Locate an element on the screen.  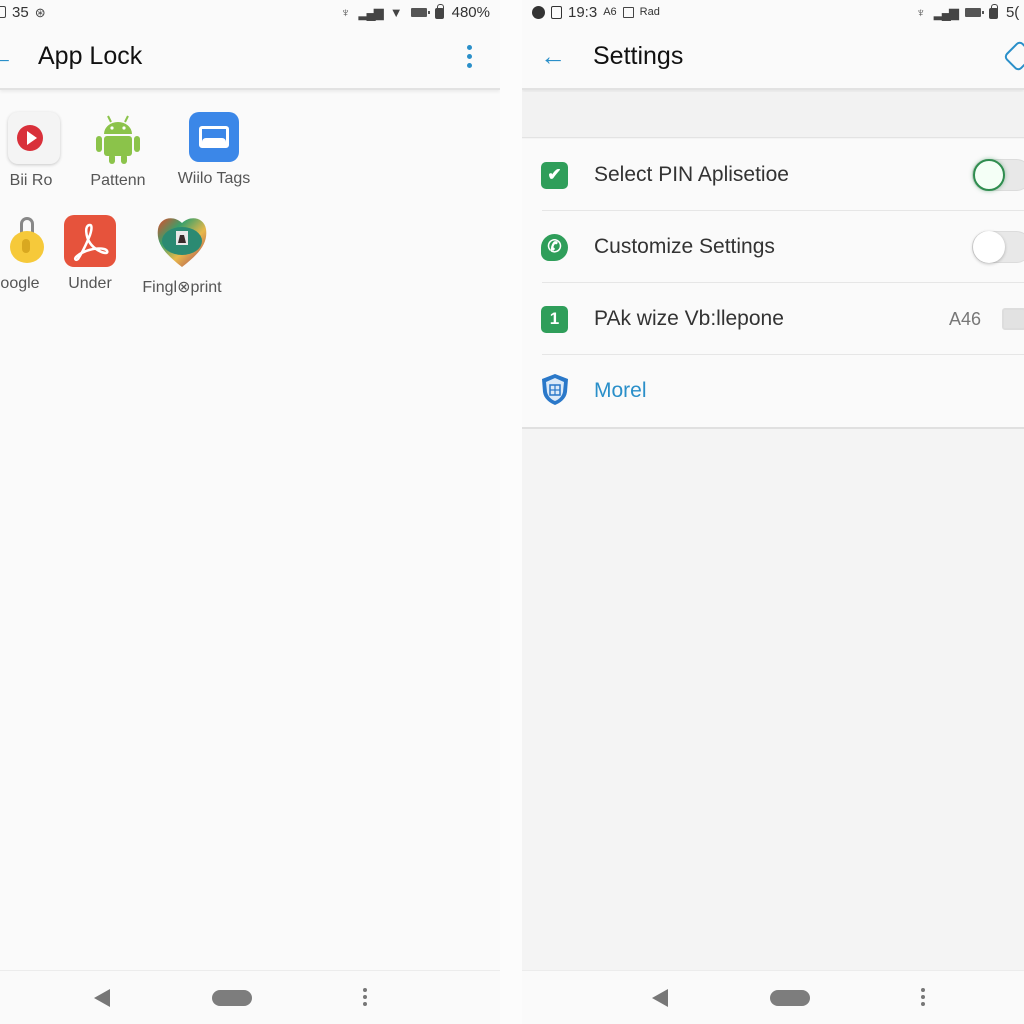
padlock-icon is located at coordinates (22, 241).